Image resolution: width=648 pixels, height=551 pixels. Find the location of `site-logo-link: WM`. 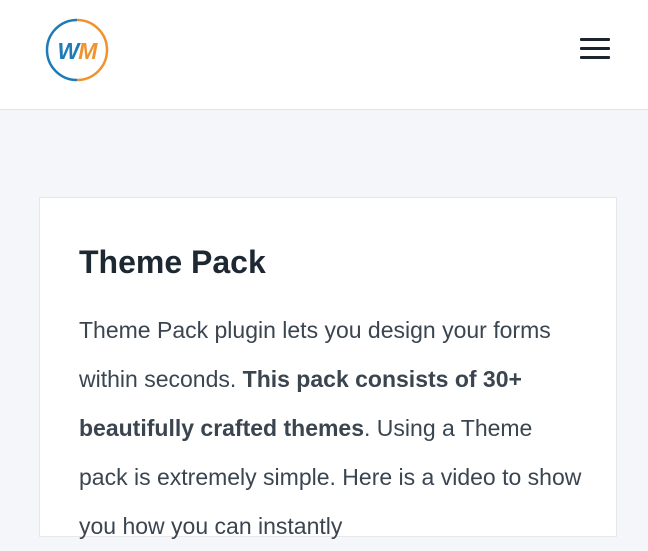

site-logo-link: WM is located at coordinates (77, 50).